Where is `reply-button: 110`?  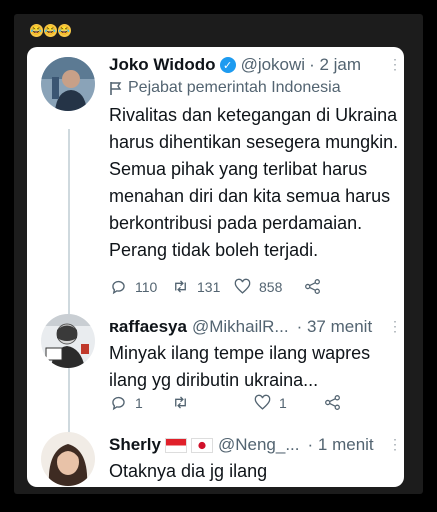 reply-button: 110 is located at coordinates (140, 286).